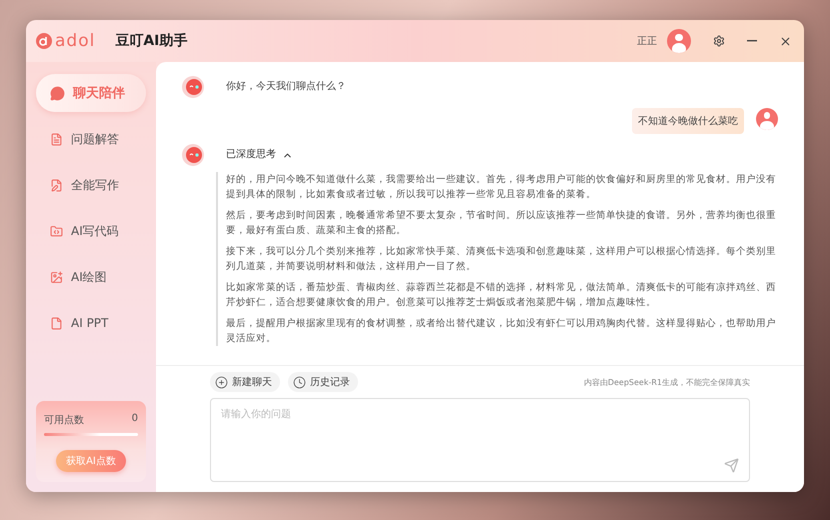 Image resolution: width=830 pixels, height=520 pixels. I want to click on thinking-paragraph: 好的，用户问今晚不知道做什么菜，我需要给出一些建议。首先，得考虑用户可能的饮食偏好和厨房里的常见食材。用户没有提到具体的限制，比如素食或者过敏，所以我可以推荐一些常见且容易准备的菜肴。, so click(501, 187).